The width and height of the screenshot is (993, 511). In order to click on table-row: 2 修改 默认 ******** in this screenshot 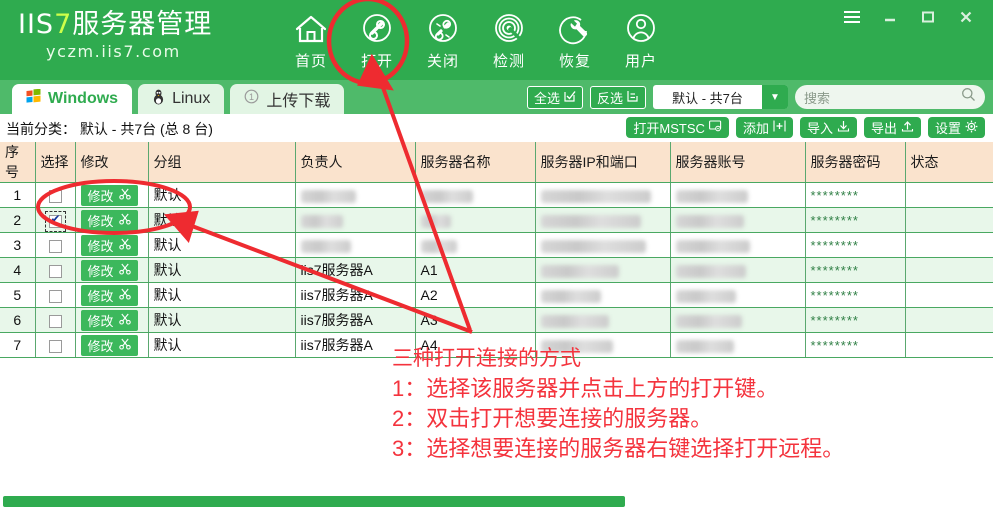, I will do `click(496, 220)`.